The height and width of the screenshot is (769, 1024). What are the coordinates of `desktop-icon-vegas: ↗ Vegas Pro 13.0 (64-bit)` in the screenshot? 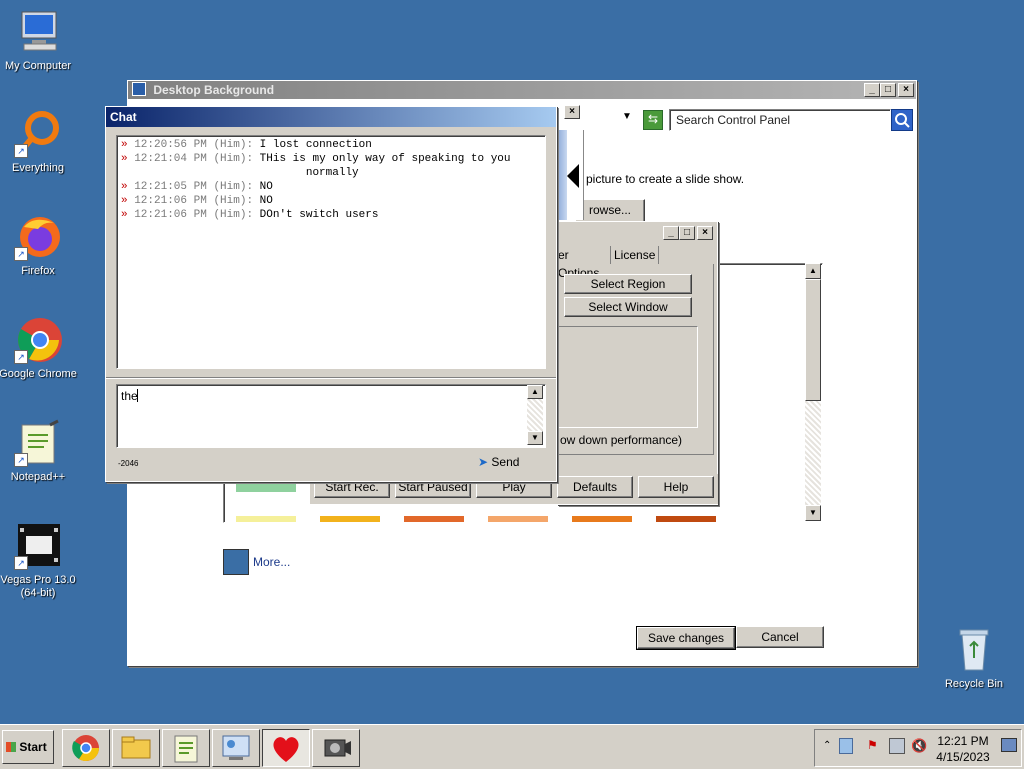 It's located at (39, 561).